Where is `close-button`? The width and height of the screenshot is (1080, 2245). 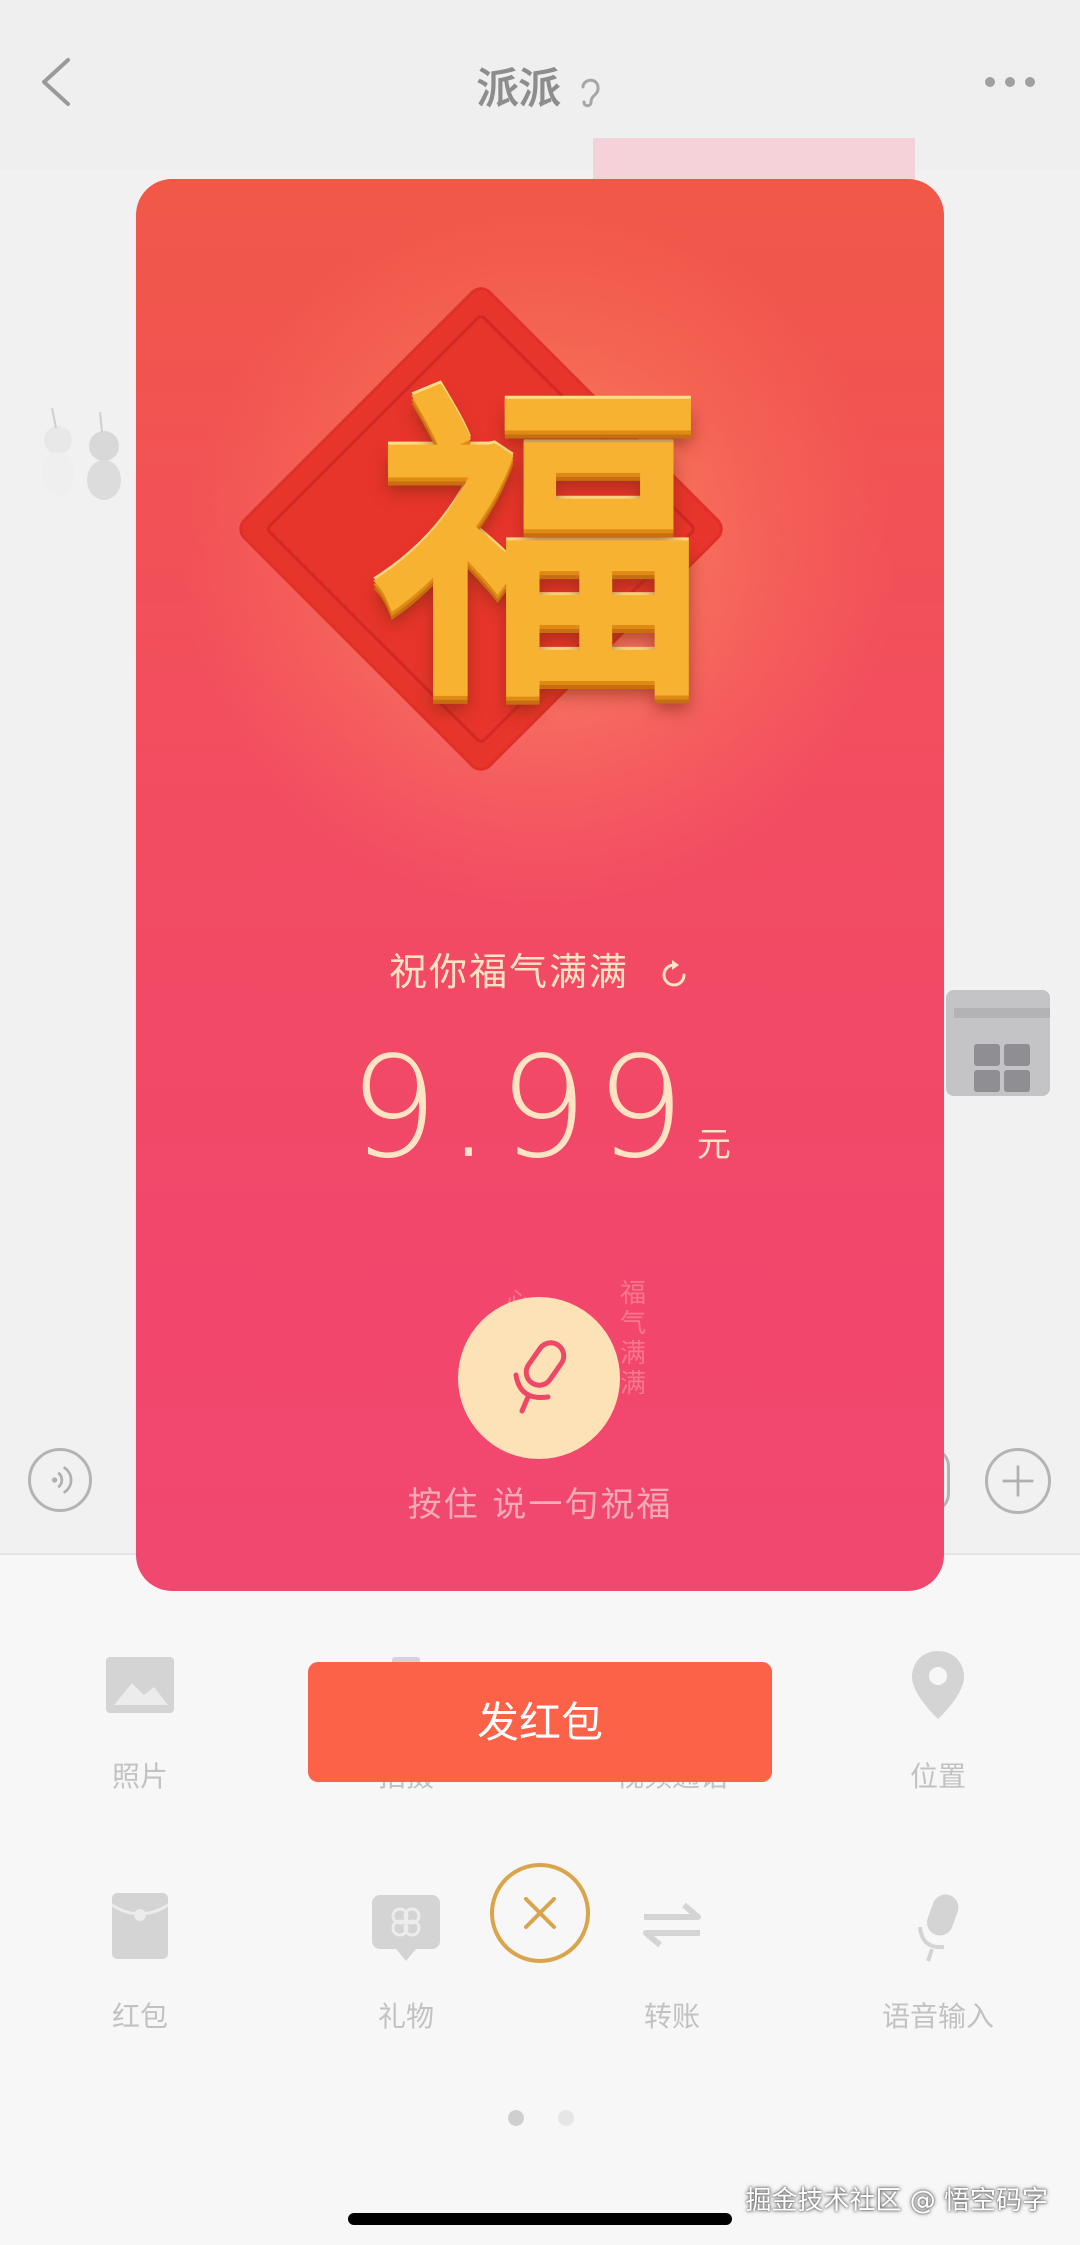
close-button is located at coordinates (540, 1913).